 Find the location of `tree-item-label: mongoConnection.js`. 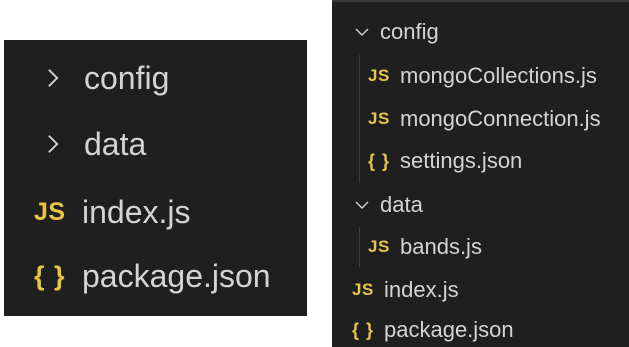

tree-item-label: mongoConnection.js is located at coordinates (500, 118).